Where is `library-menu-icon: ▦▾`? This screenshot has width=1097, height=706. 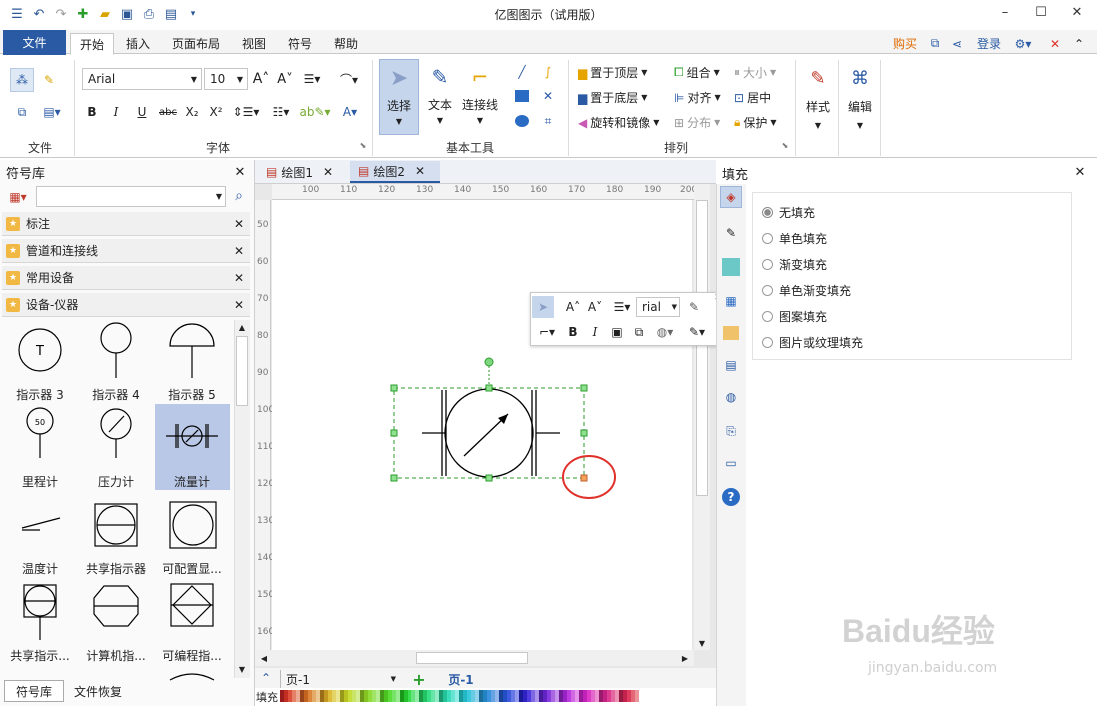
library-menu-icon: ▦▾ is located at coordinates (18, 197).